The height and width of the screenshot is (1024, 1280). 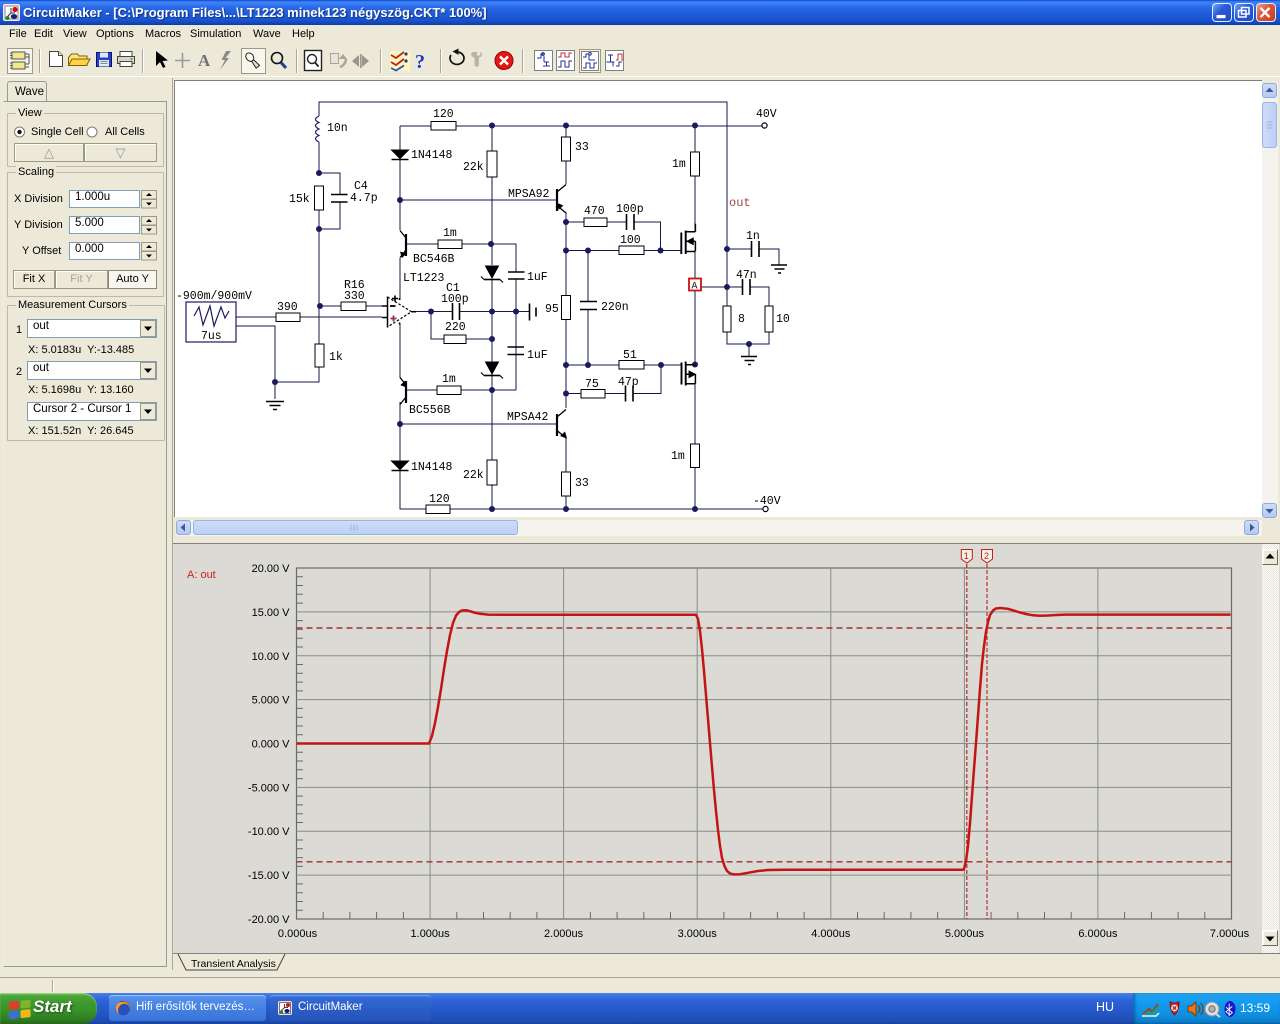 What do you see at coordinates (965, 934) in the screenshot?
I see `svg-text: 5.000us` at bounding box center [965, 934].